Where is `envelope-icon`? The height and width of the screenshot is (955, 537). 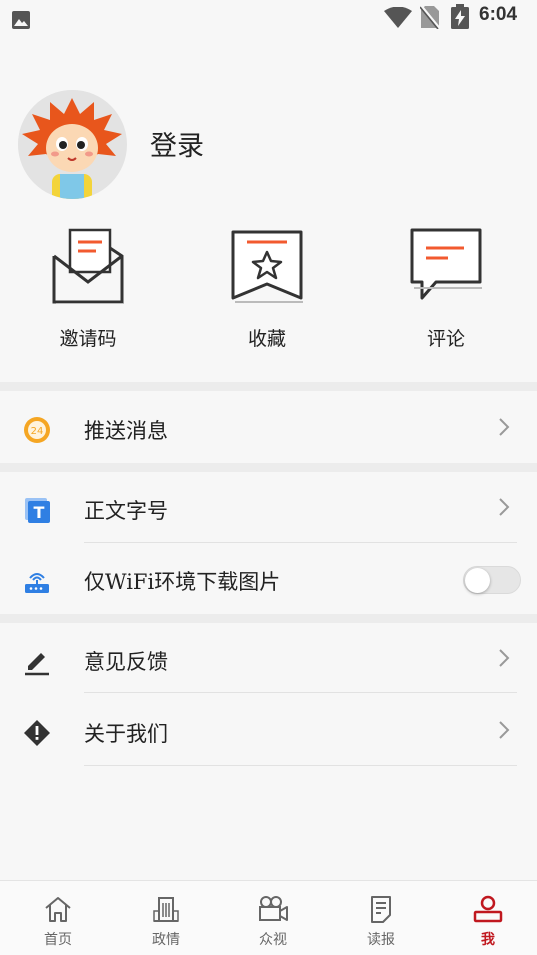
envelope-icon is located at coordinates (88, 266).